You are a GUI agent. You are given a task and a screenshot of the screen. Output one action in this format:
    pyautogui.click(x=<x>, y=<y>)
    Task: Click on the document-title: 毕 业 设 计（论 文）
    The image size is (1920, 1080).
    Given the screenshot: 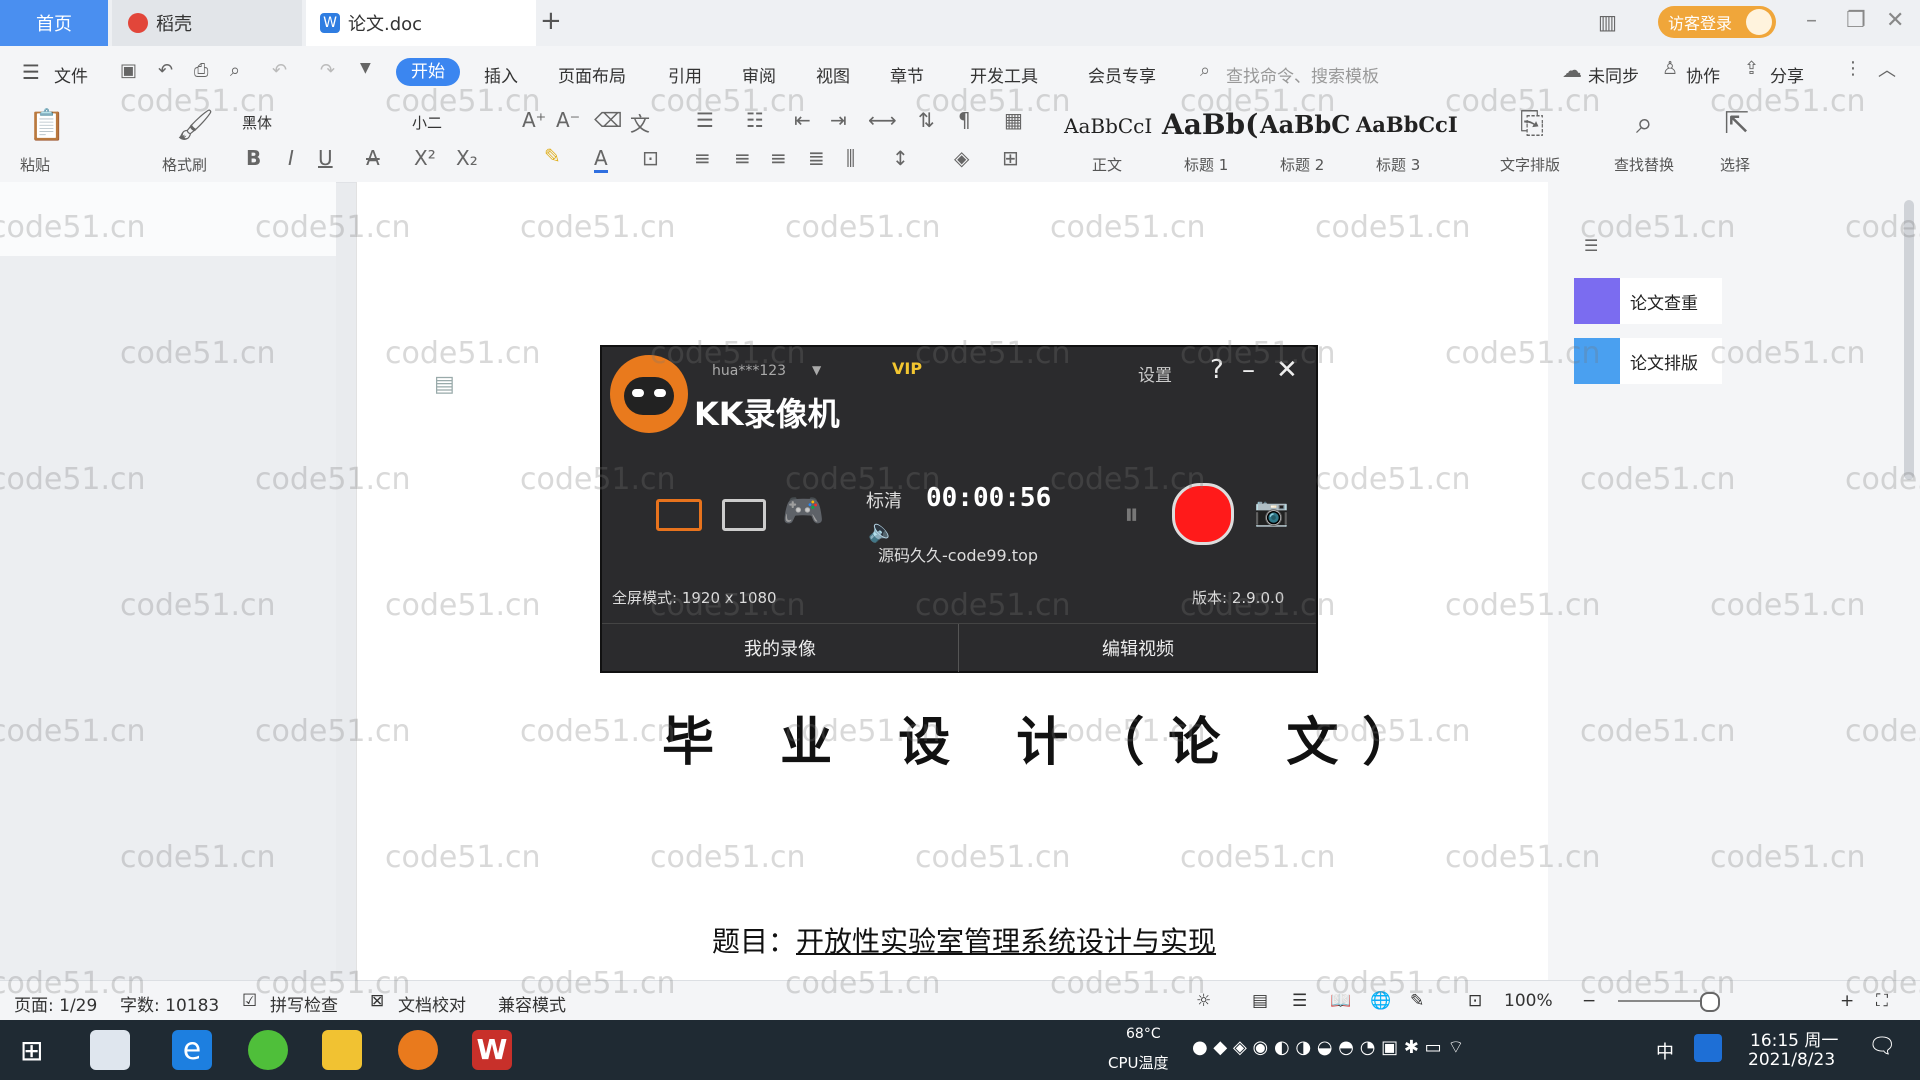 What is the action you would take?
    pyautogui.click(x=1050, y=737)
    